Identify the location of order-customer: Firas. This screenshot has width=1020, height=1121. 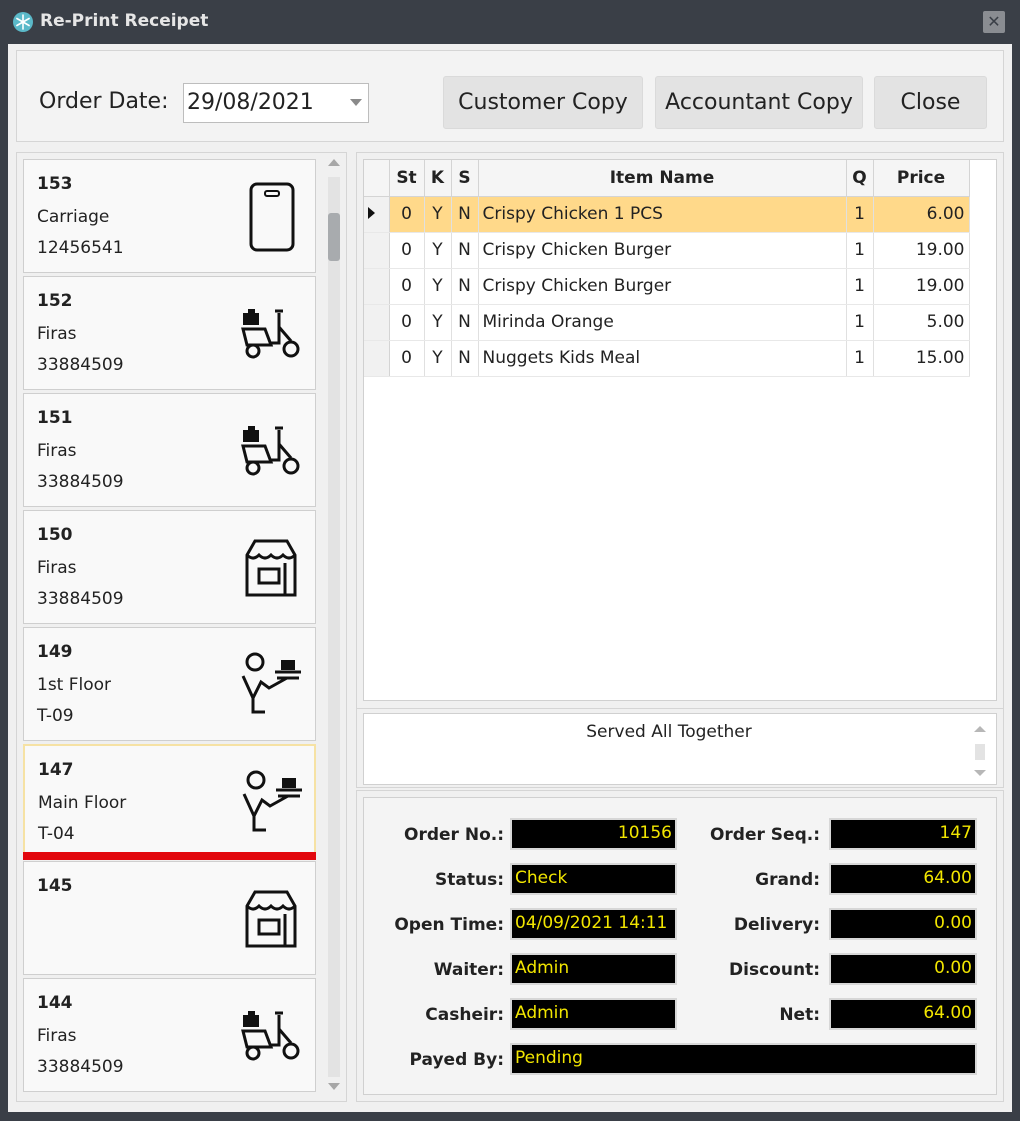
(57, 1036).